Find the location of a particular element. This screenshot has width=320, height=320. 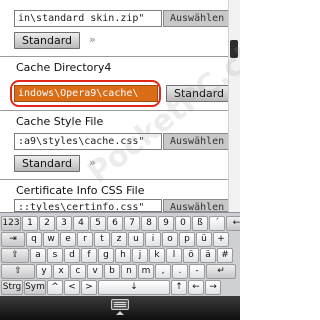

key: 5 is located at coordinates (98, 223).